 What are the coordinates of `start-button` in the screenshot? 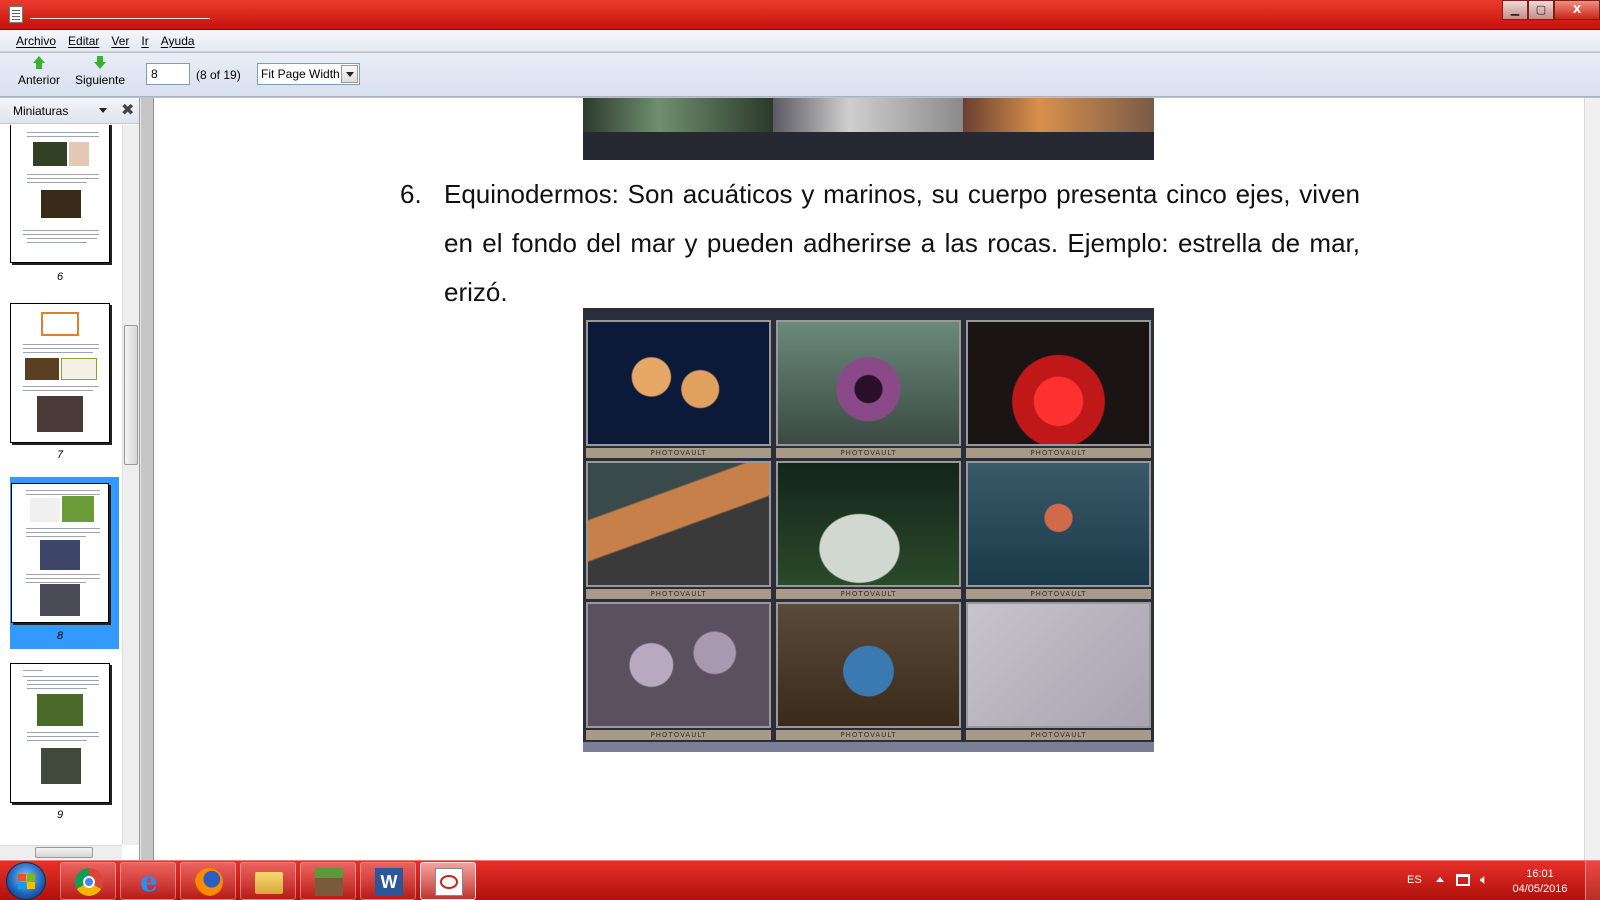 It's located at (26, 881).